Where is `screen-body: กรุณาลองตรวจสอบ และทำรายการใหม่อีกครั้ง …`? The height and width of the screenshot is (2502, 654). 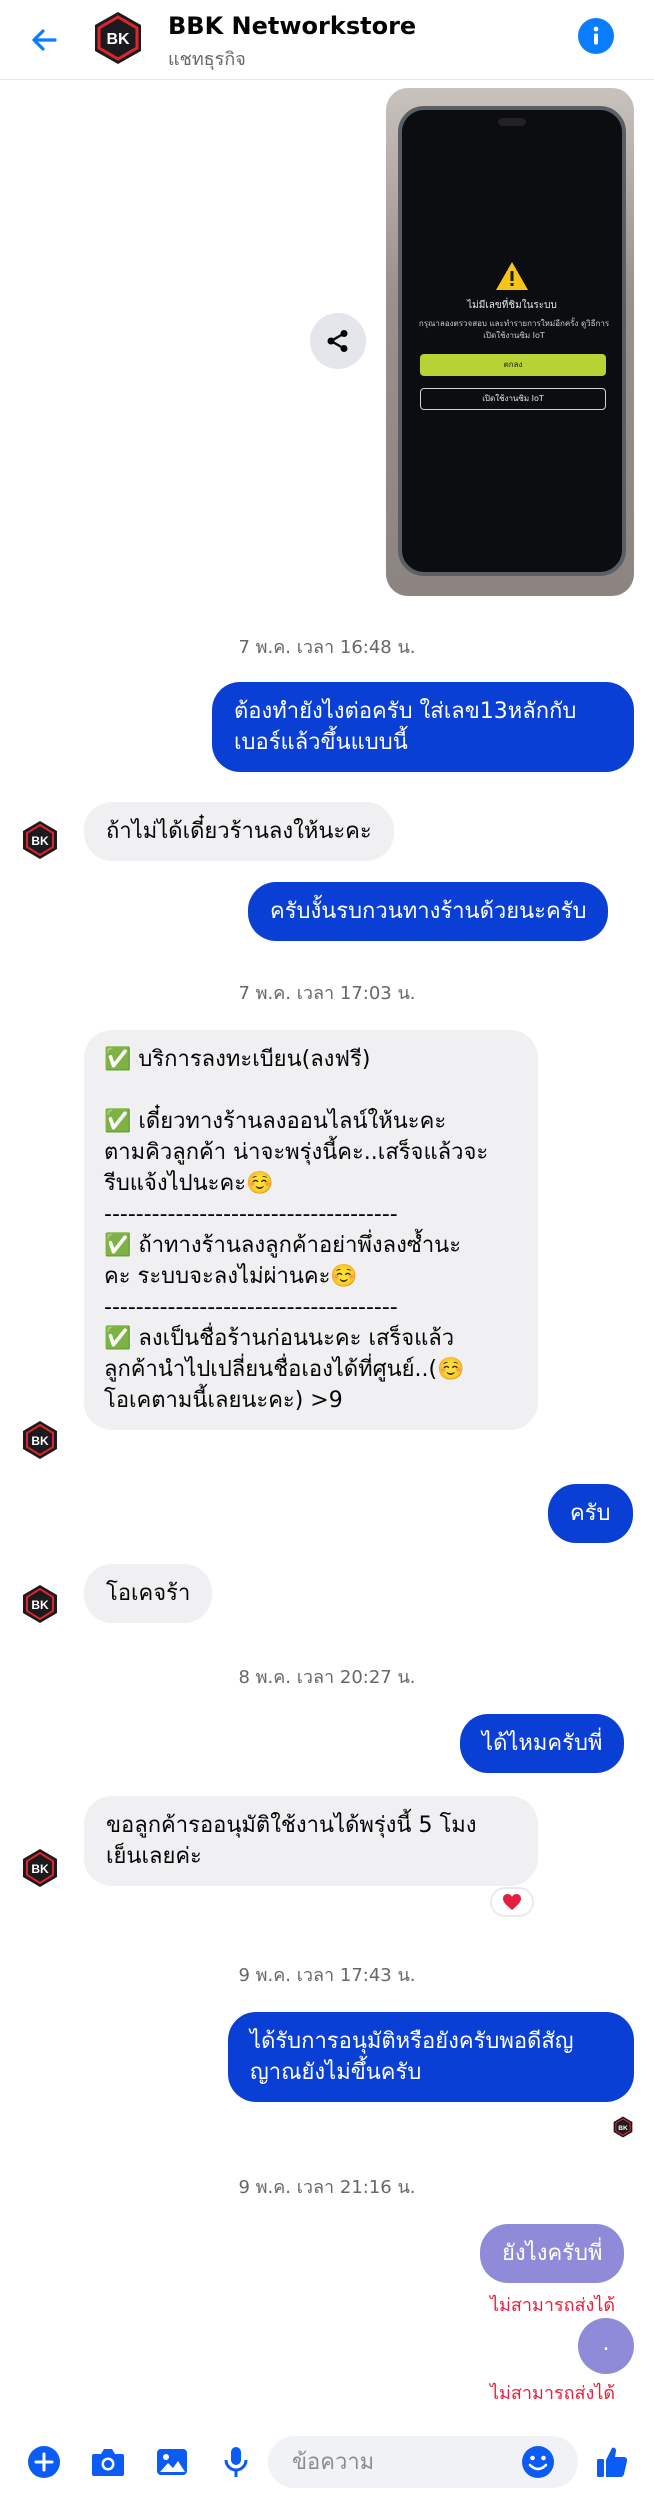
screen-body: กรุณาลองตรวจสอบ และทำรายการใหม่อีกครั้ง … is located at coordinates (514, 329).